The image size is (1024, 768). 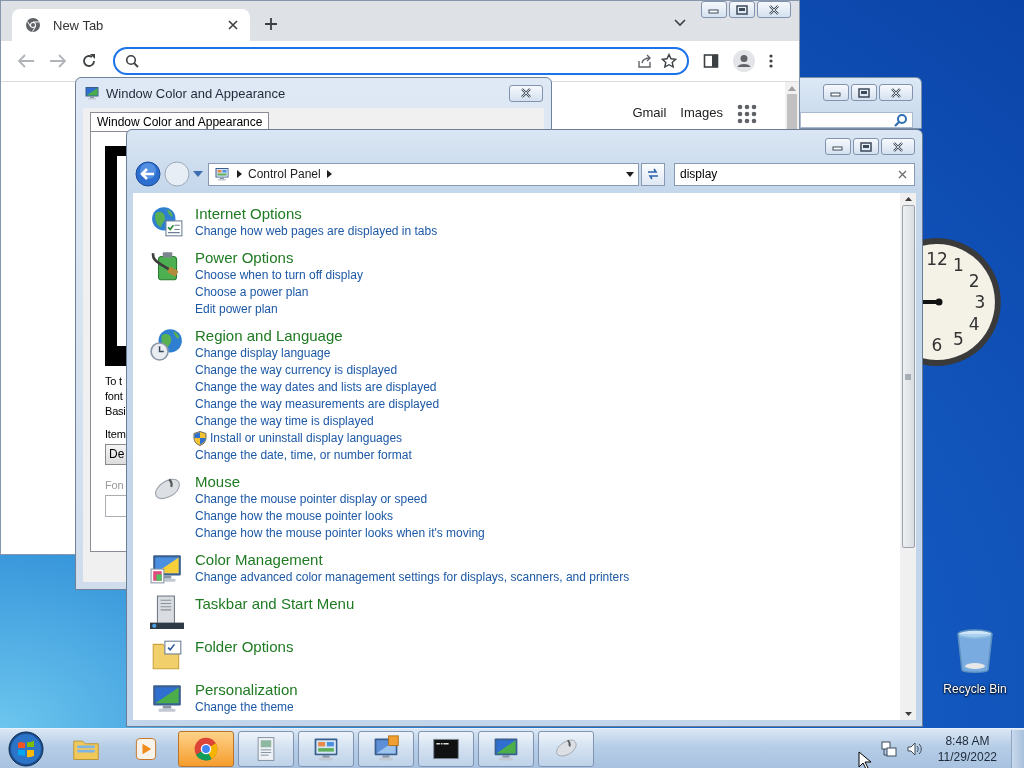 What do you see at coordinates (316, 387) in the screenshot?
I see `task-link: Change the way dates and lists are displayed` at bounding box center [316, 387].